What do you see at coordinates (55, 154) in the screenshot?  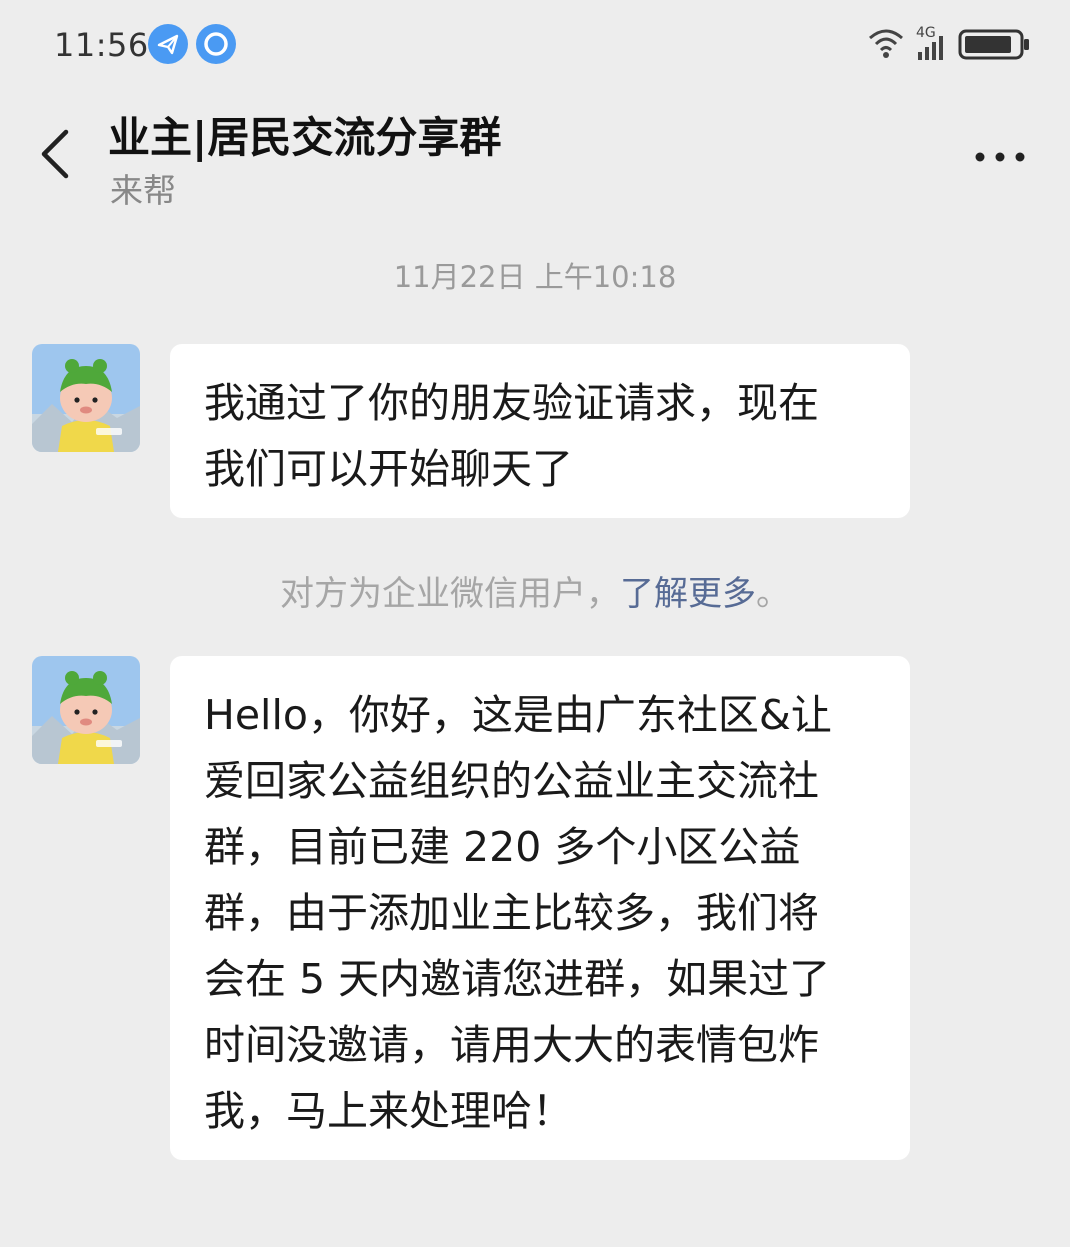 I see `chevron-left-icon` at bounding box center [55, 154].